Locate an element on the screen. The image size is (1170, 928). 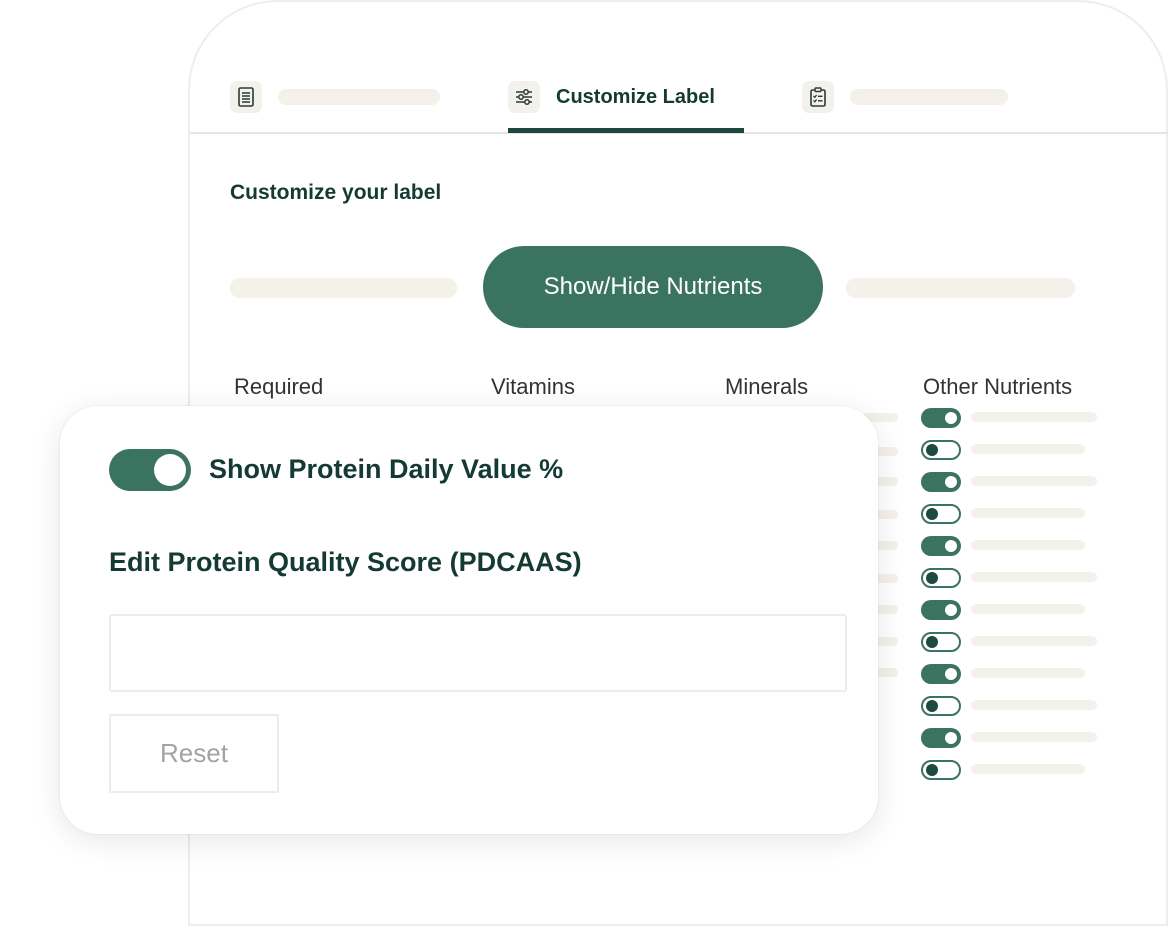
column-header-required: Required is located at coordinates (279, 386).